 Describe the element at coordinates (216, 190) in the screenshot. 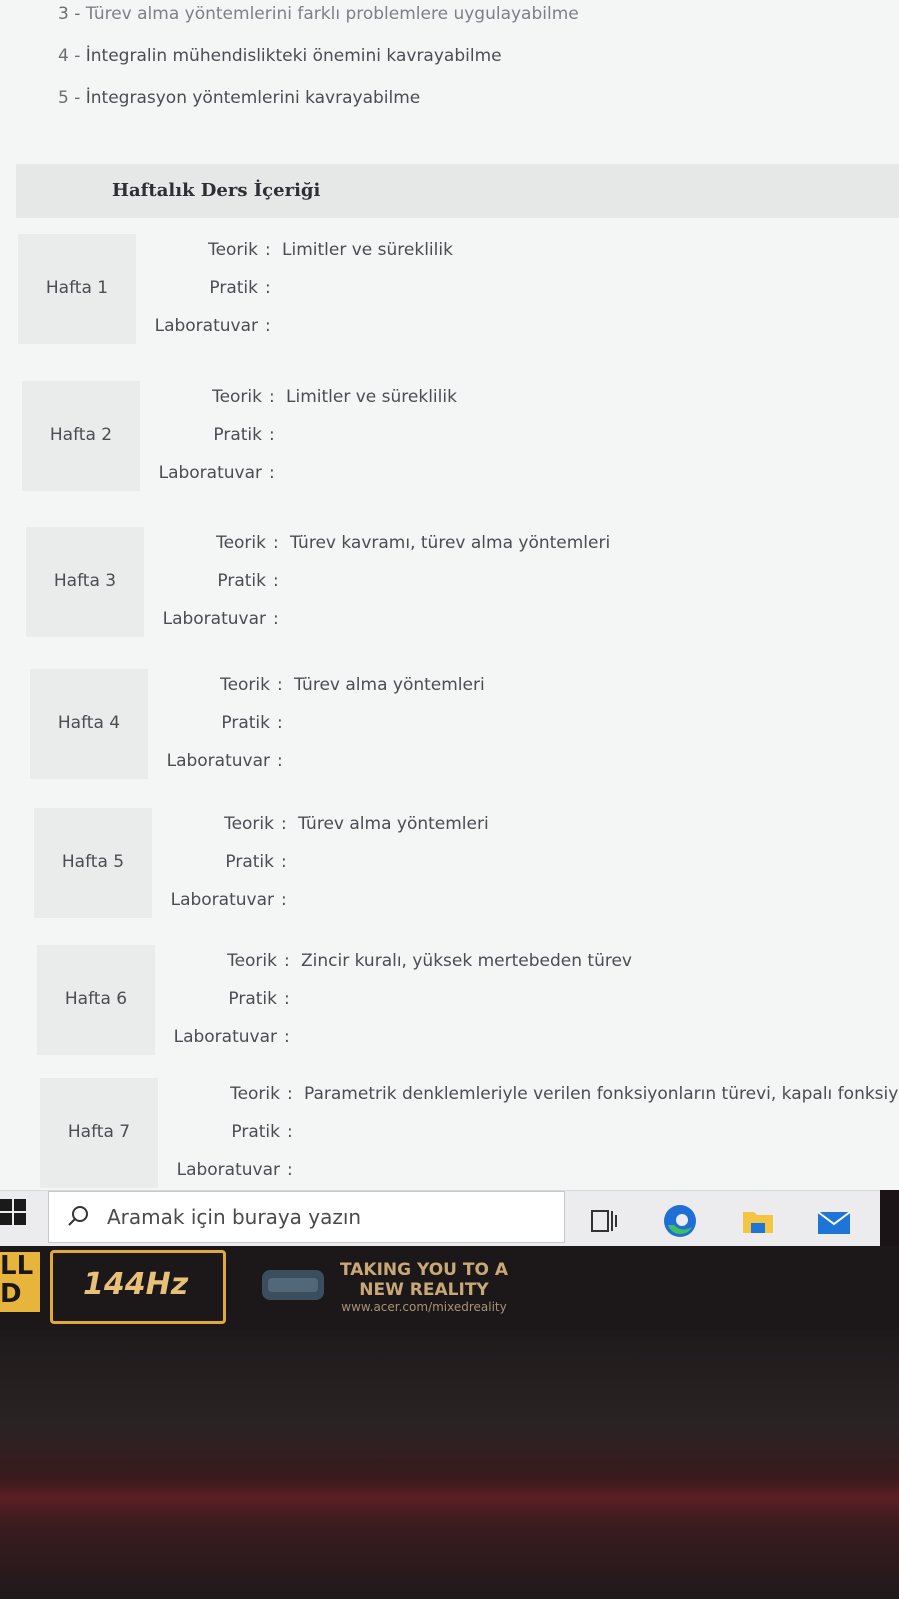

I see `section-title: Haftalık Ders İçeriği` at that location.